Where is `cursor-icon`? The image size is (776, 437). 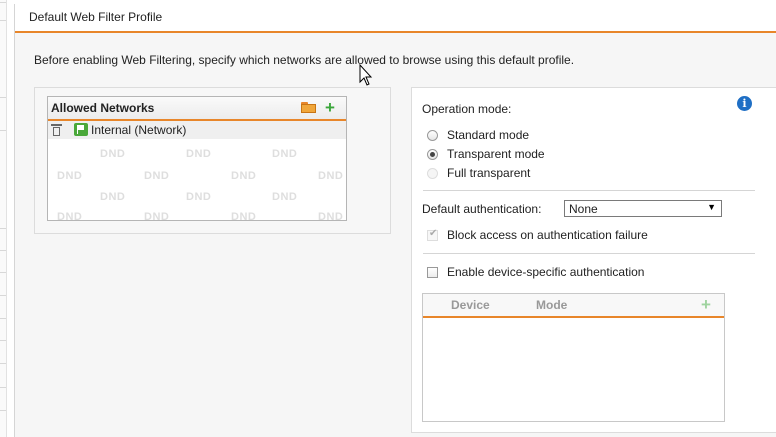 cursor-icon is located at coordinates (366, 75).